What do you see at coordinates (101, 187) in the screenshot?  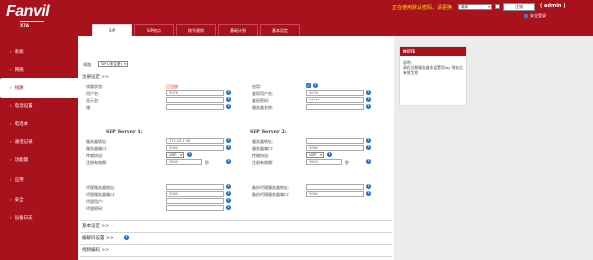 I see `proxy-address-label: 代理服务器地址:` at bounding box center [101, 187].